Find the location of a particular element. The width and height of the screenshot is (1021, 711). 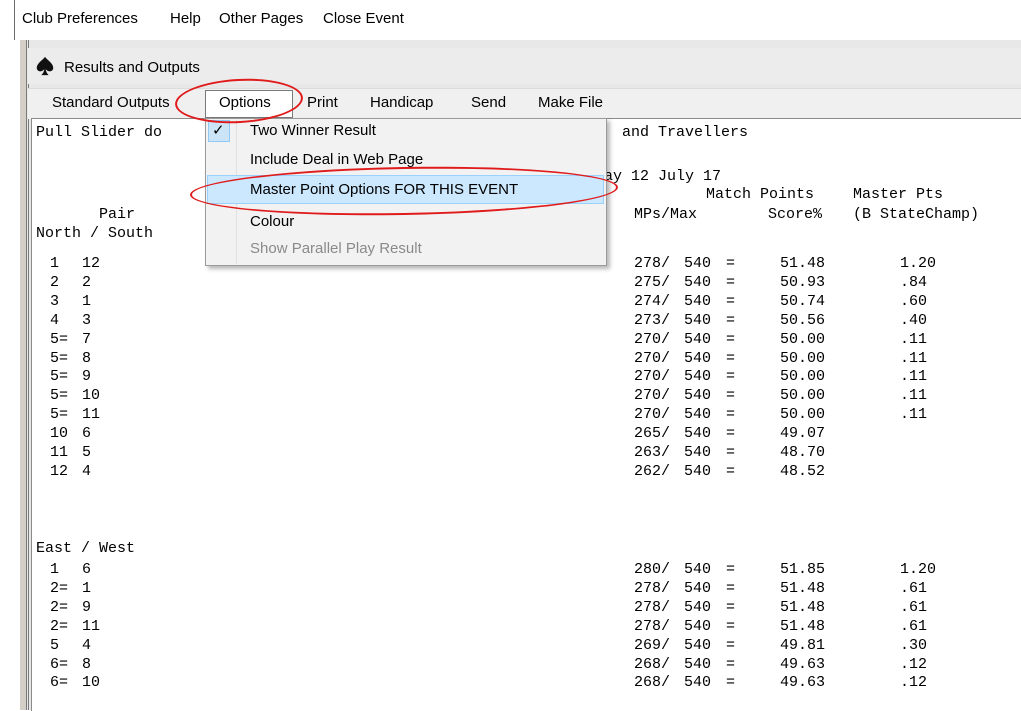

row-score: 51.85 is located at coordinates (803, 569).